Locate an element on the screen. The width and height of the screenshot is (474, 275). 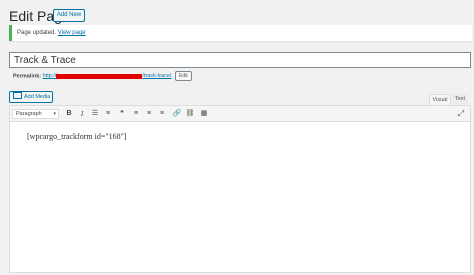
permalink-label: Permalink: is located at coordinates (27, 76).